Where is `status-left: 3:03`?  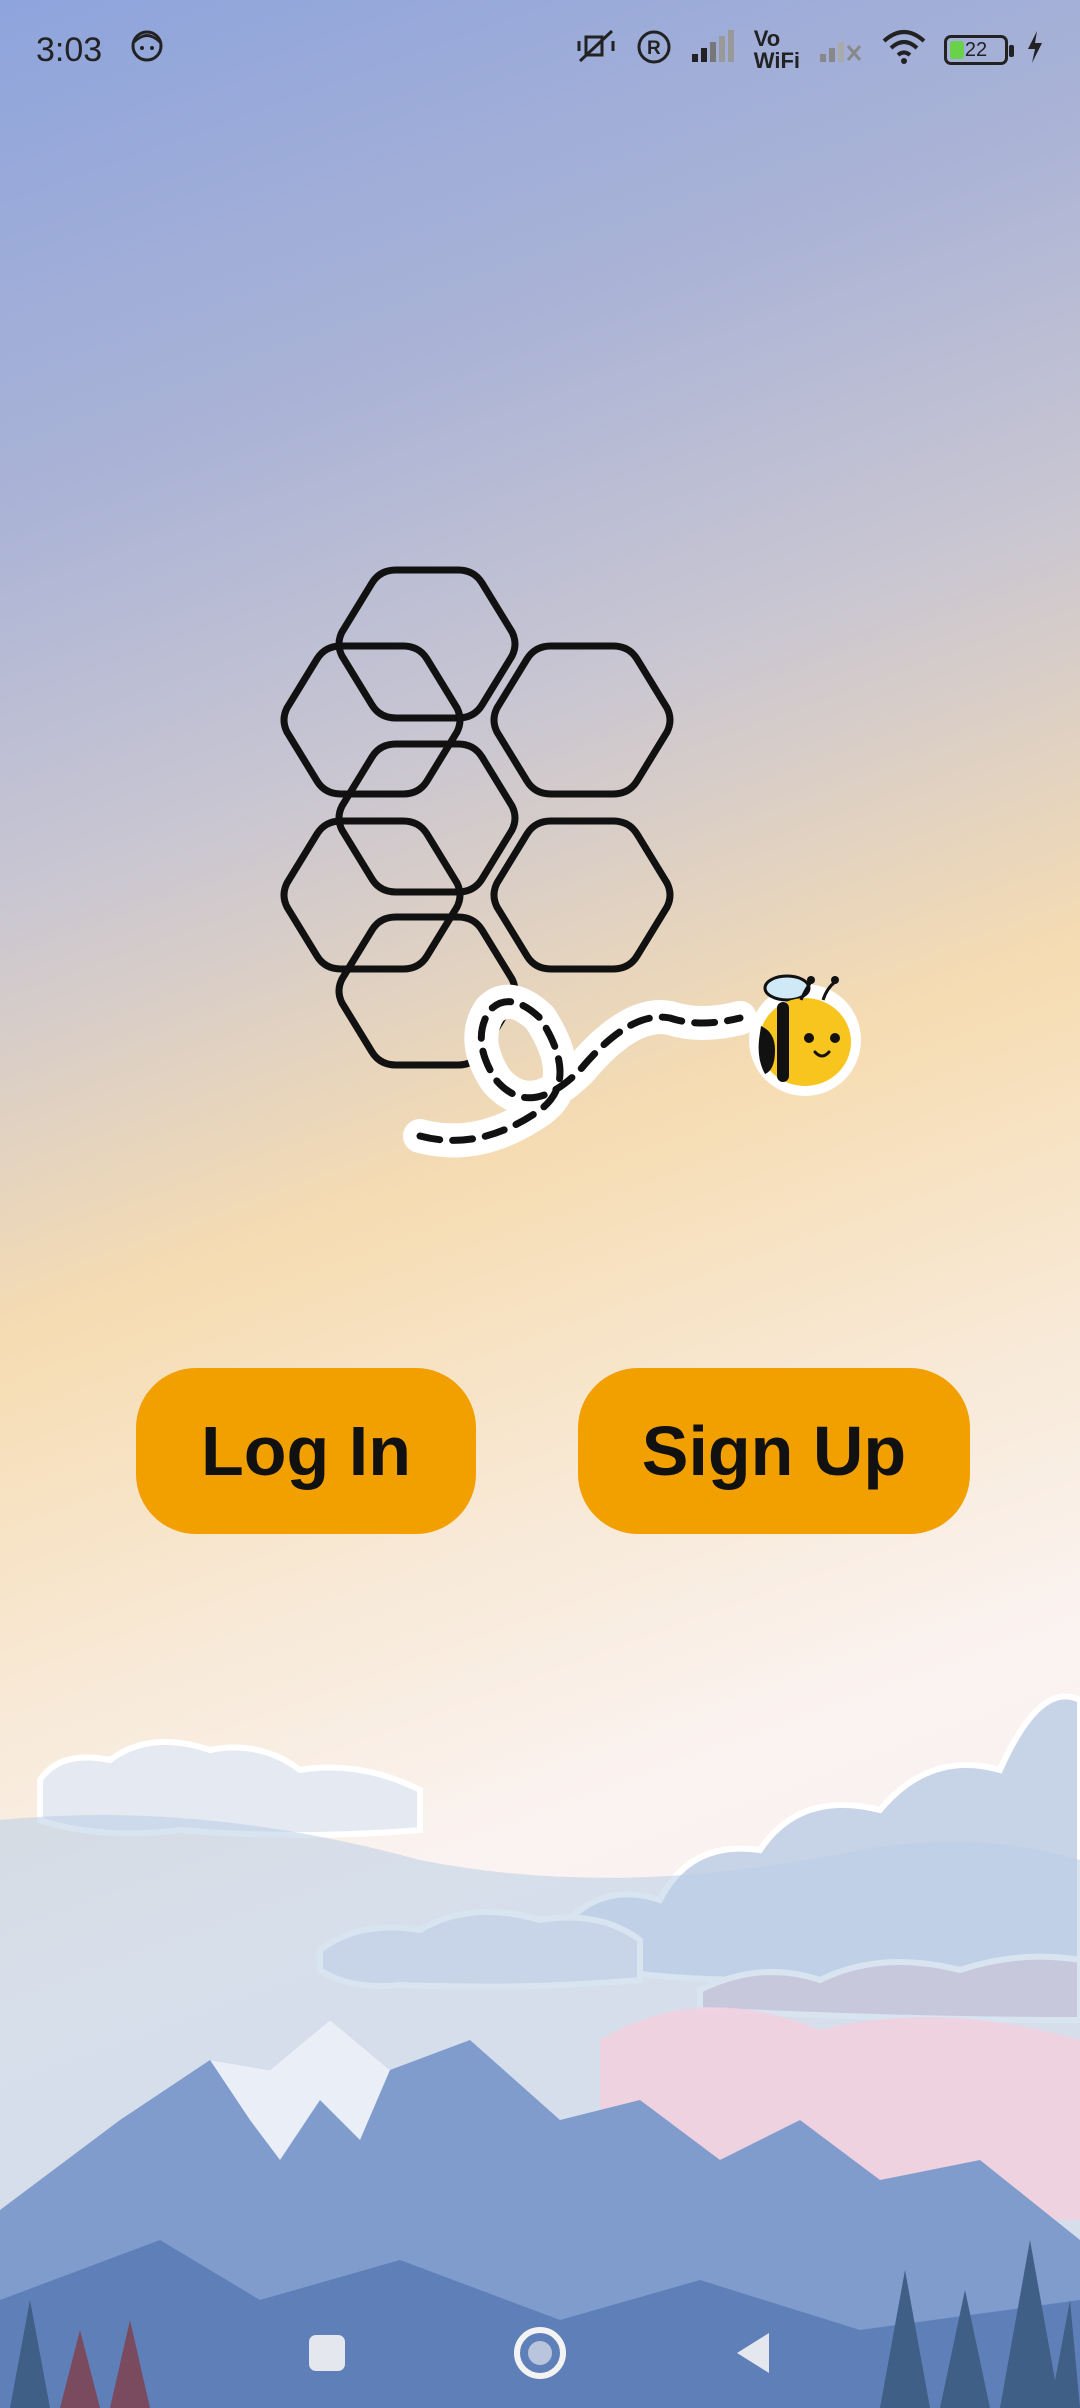 status-left: 3:03 is located at coordinates (100, 50).